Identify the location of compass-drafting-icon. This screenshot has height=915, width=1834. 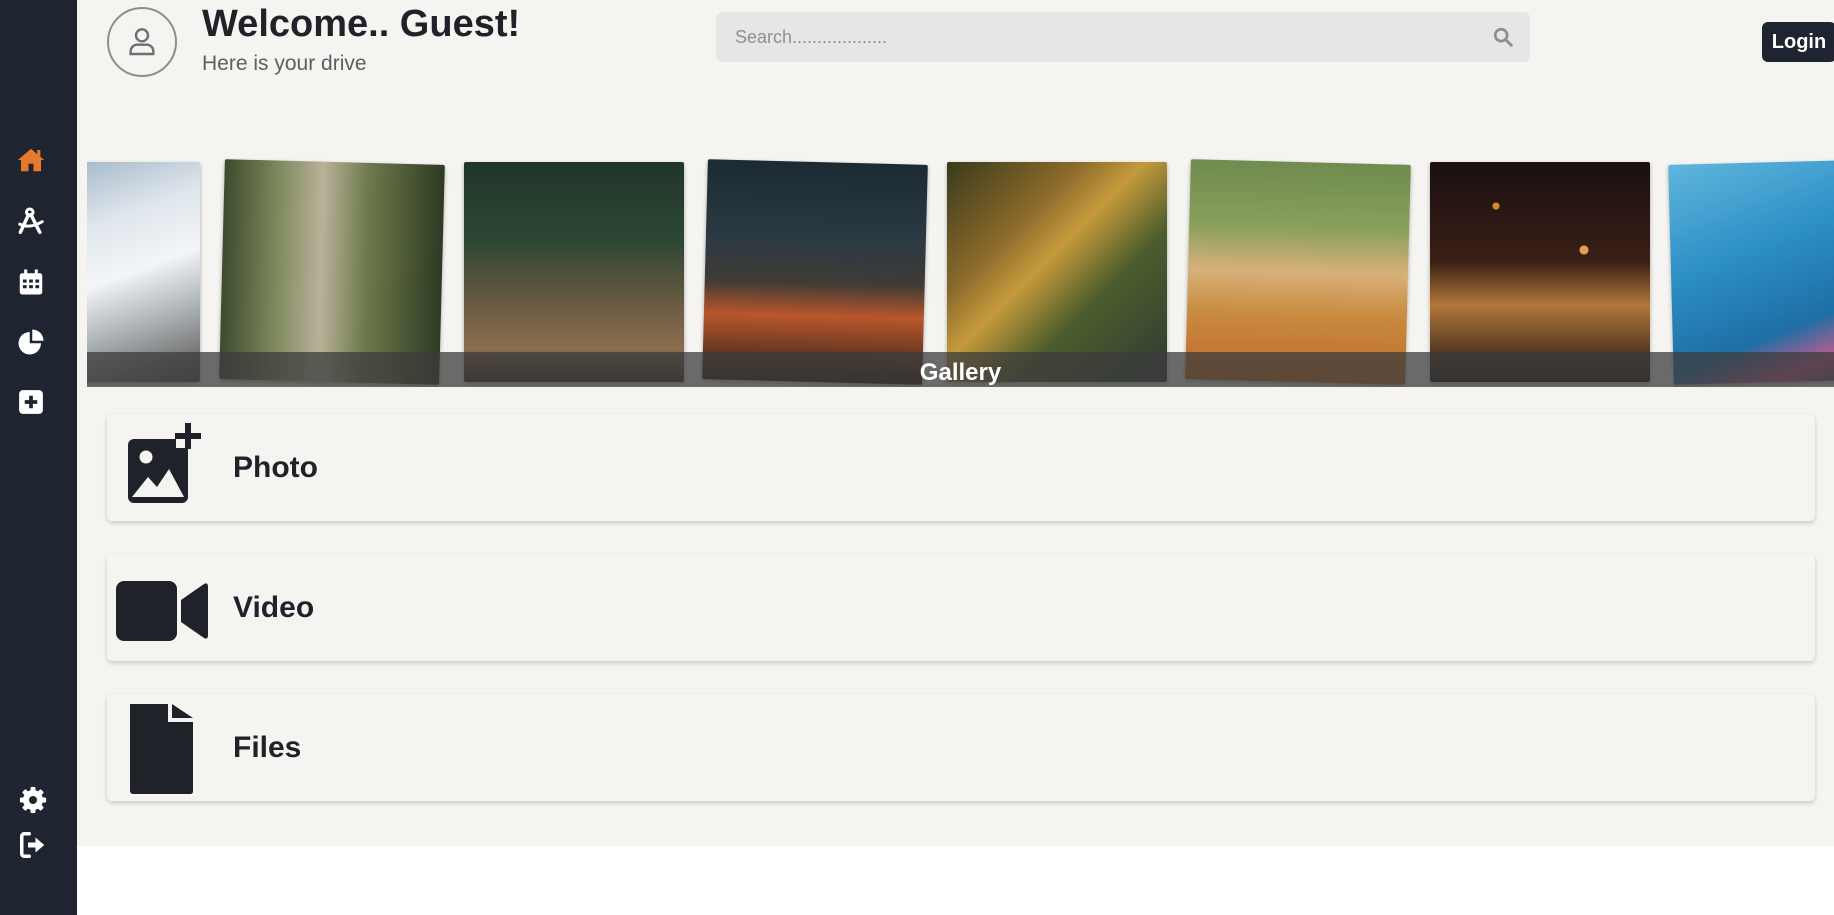
(31, 220).